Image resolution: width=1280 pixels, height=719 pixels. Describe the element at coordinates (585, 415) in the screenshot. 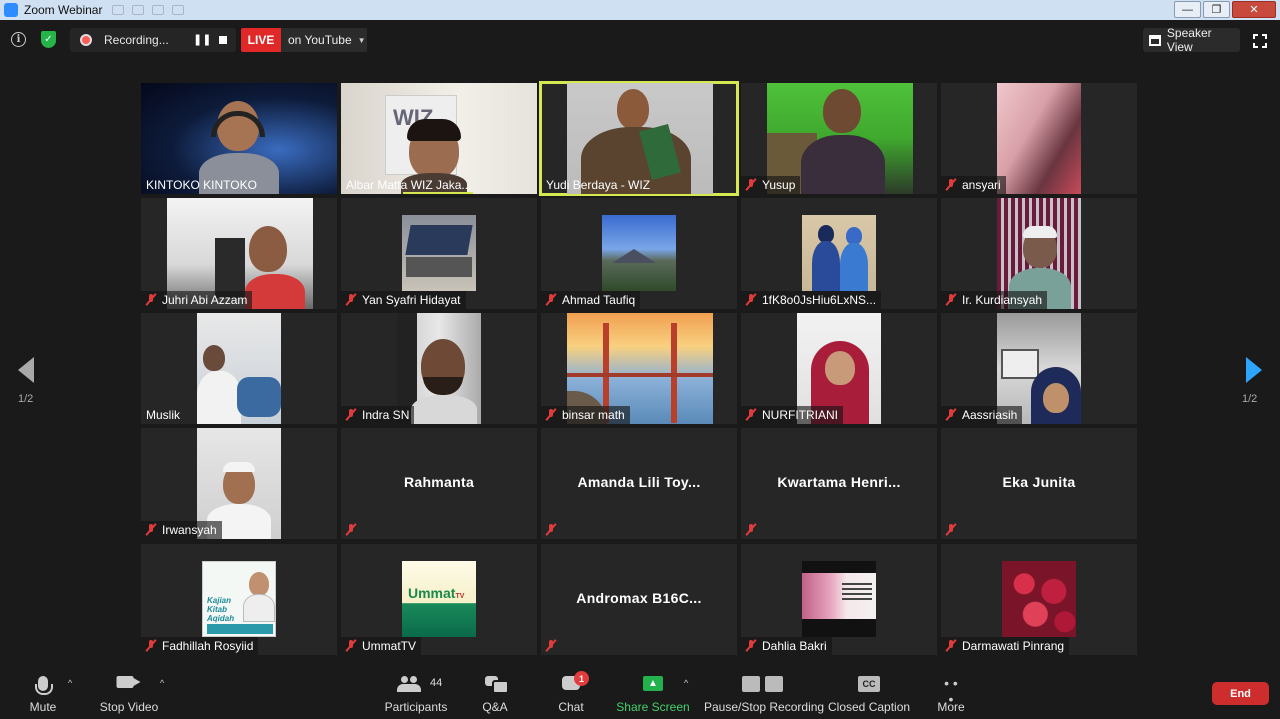

I see `participant-name-label: binsar math` at that location.